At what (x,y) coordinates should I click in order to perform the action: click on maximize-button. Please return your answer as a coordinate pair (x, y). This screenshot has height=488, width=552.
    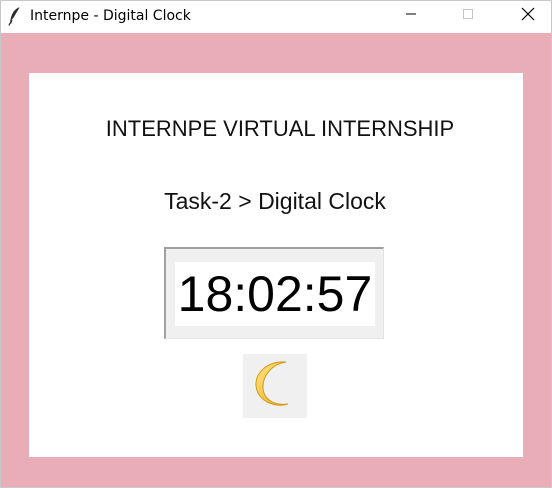
    Looking at the image, I should click on (468, 16).